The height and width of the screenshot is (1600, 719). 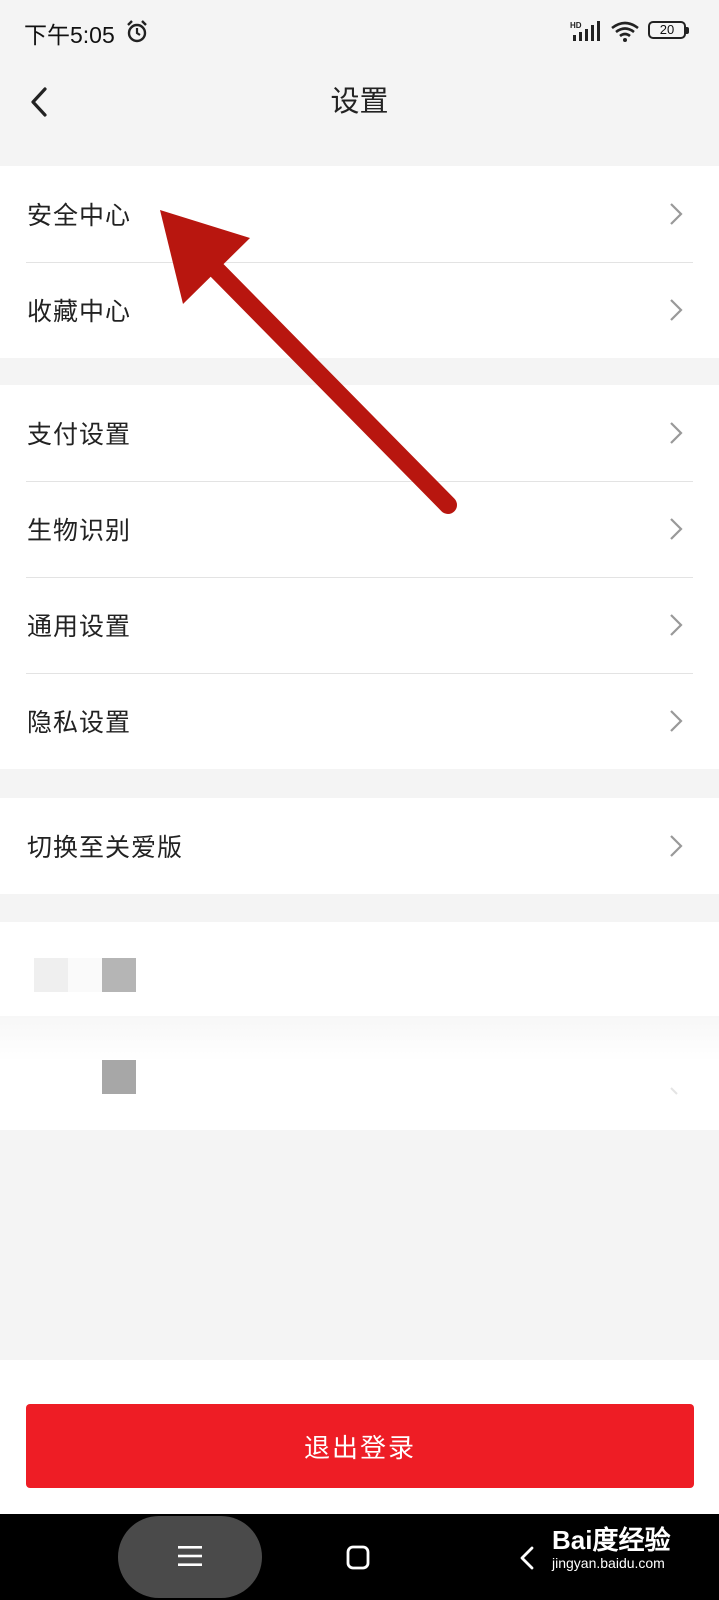 I want to click on settings-group-1: 安全中心 收藏中心, so click(x=359, y=262).